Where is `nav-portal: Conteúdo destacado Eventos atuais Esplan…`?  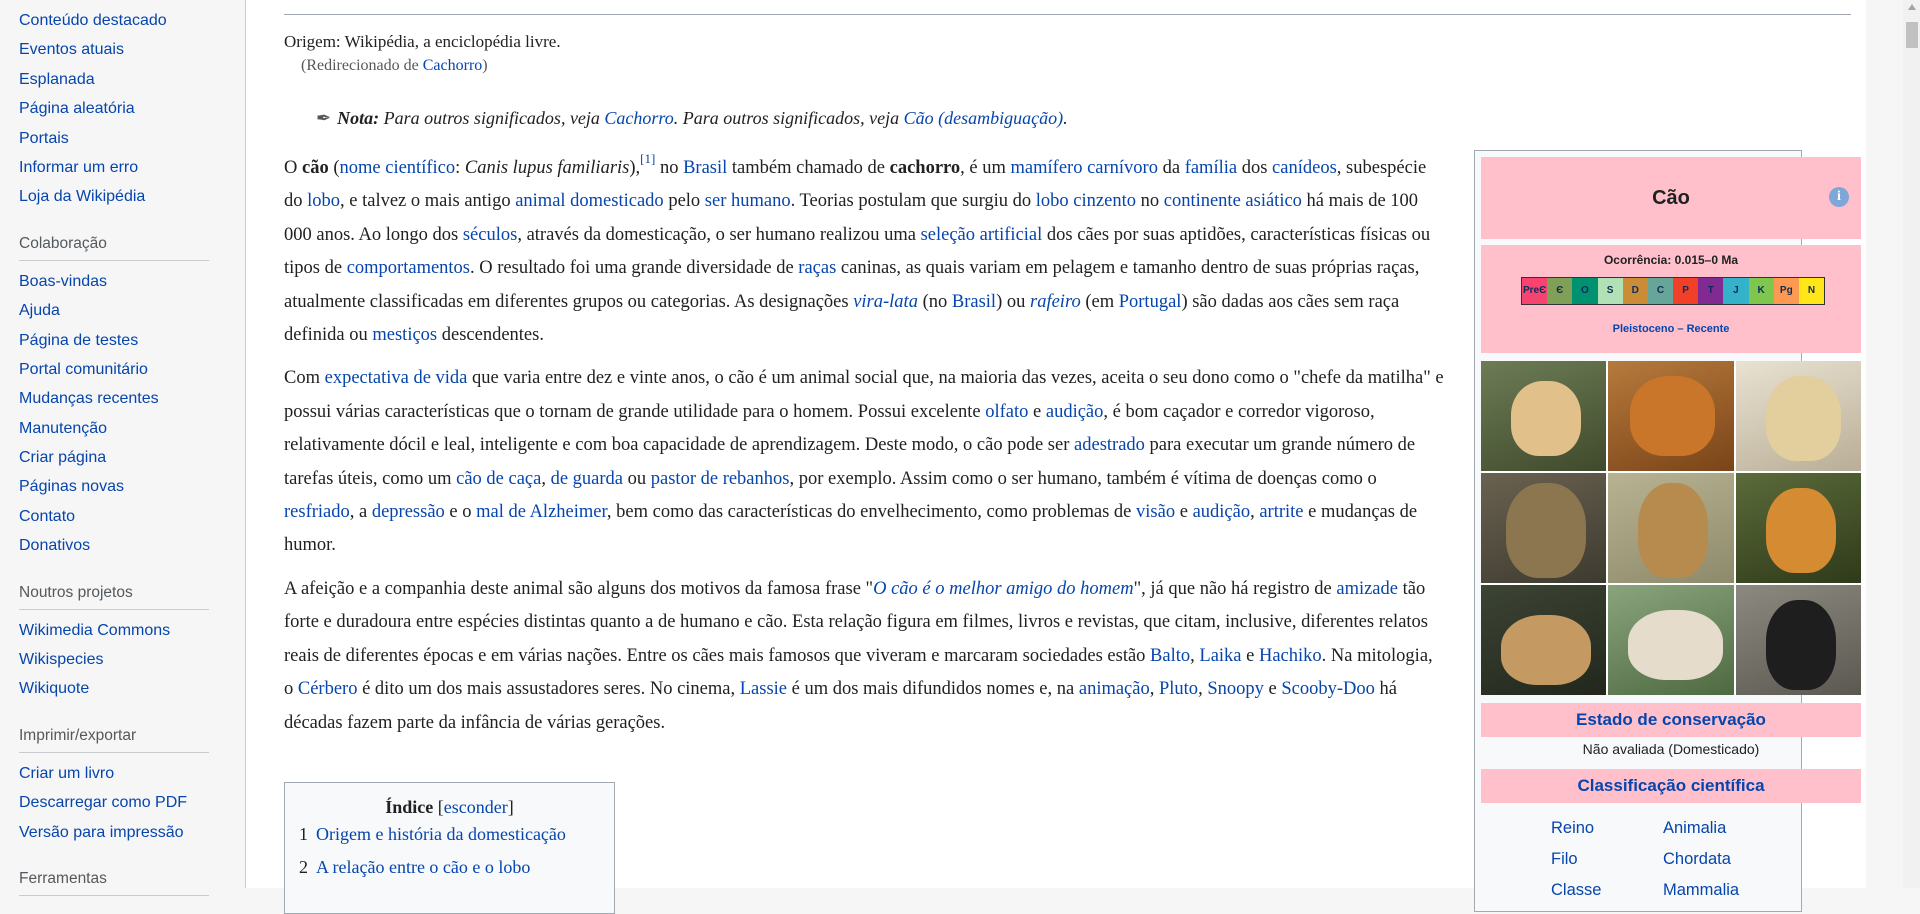 nav-portal: Conteúdo destacado Eventos atuais Esplan… is located at coordinates (123, 109).